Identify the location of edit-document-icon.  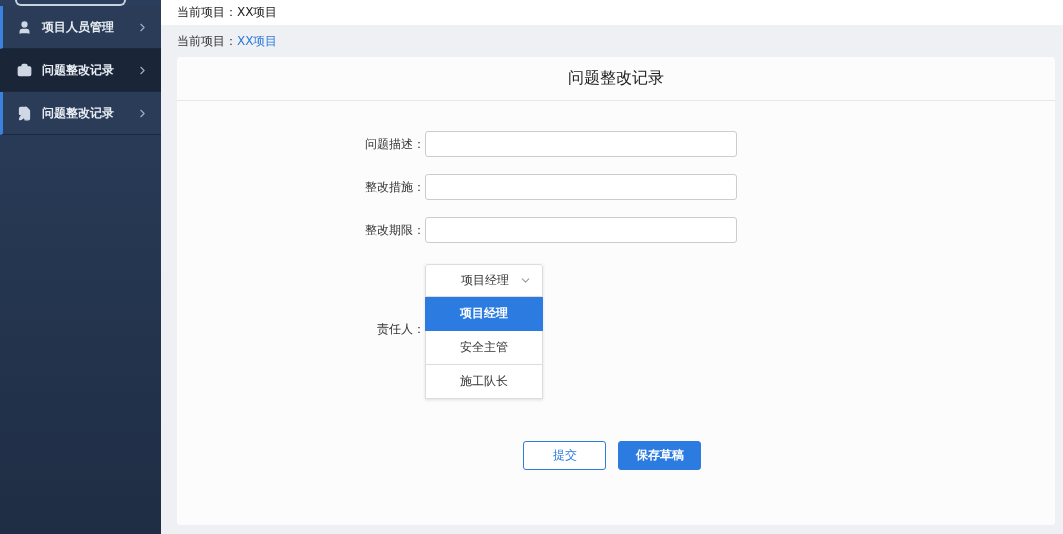
(24, 113).